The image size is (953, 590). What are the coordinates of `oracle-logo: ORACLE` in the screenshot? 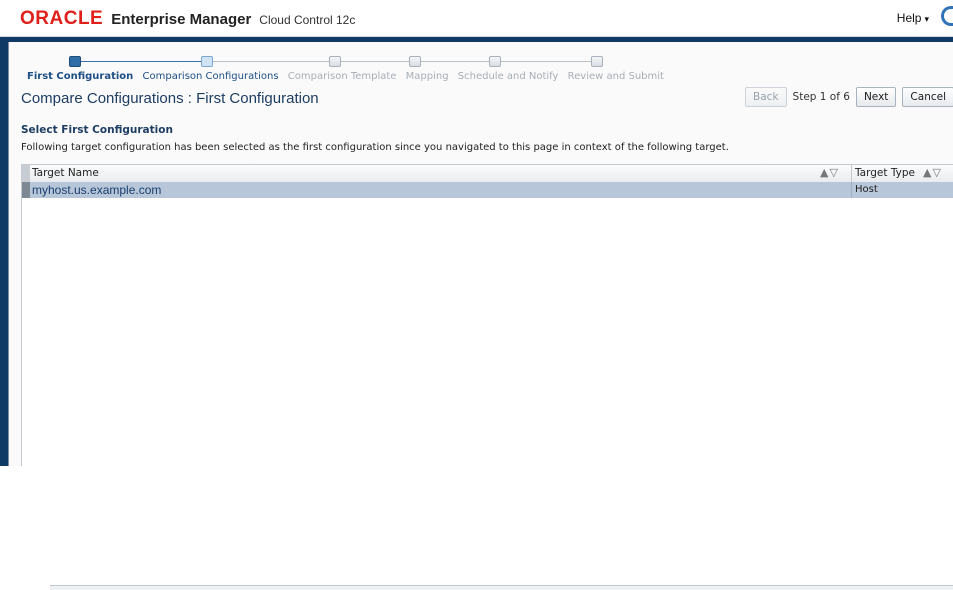 It's located at (62, 18).